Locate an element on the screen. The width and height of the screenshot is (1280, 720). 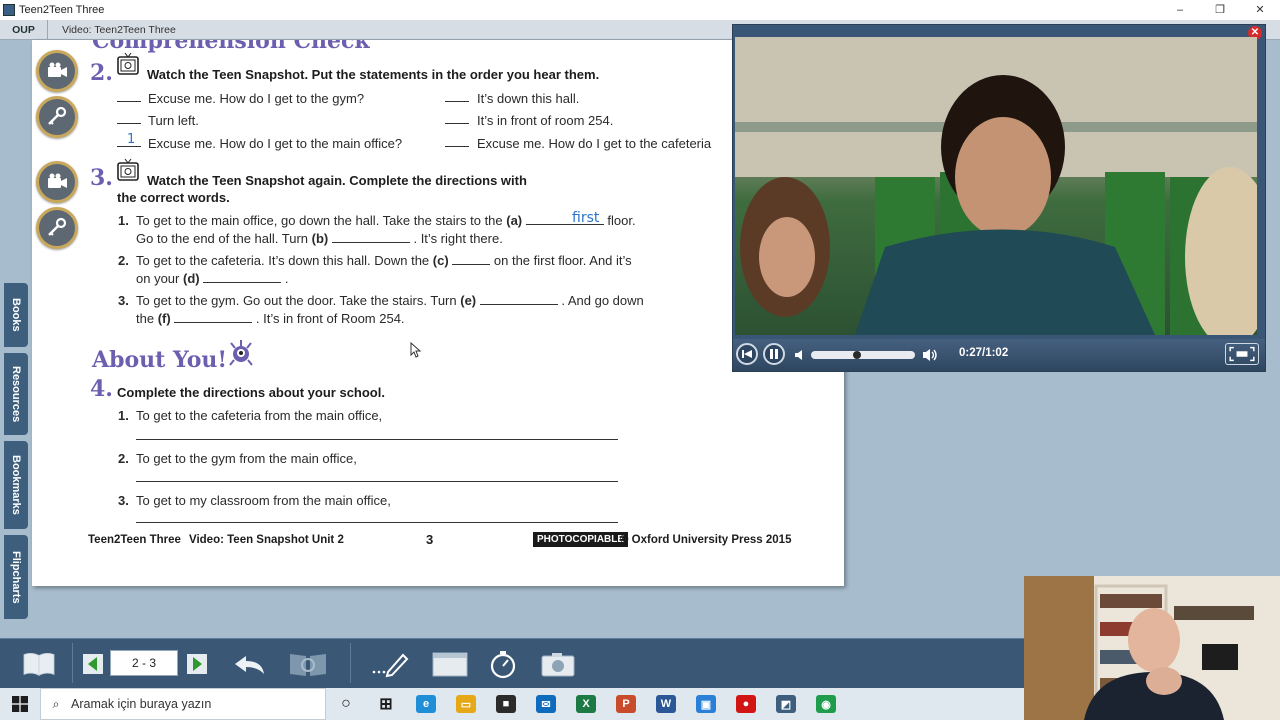
sidetab-label: Flipcharts is located at coordinates (16, 577).